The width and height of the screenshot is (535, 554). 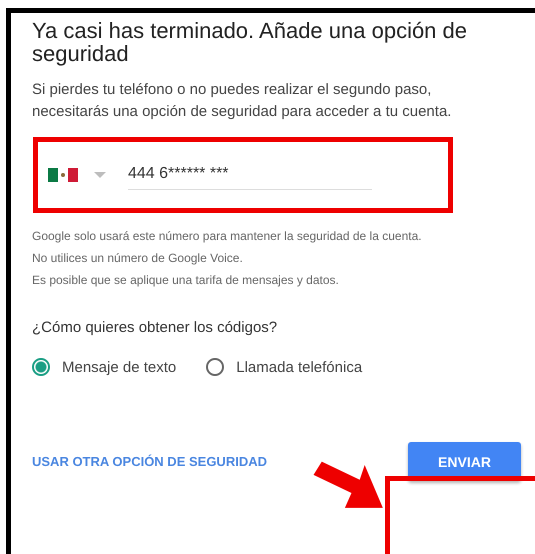 I want to click on other-option-link: USAR OTRA OPCIÓN DE SEGURIDAD, so click(x=149, y=461).